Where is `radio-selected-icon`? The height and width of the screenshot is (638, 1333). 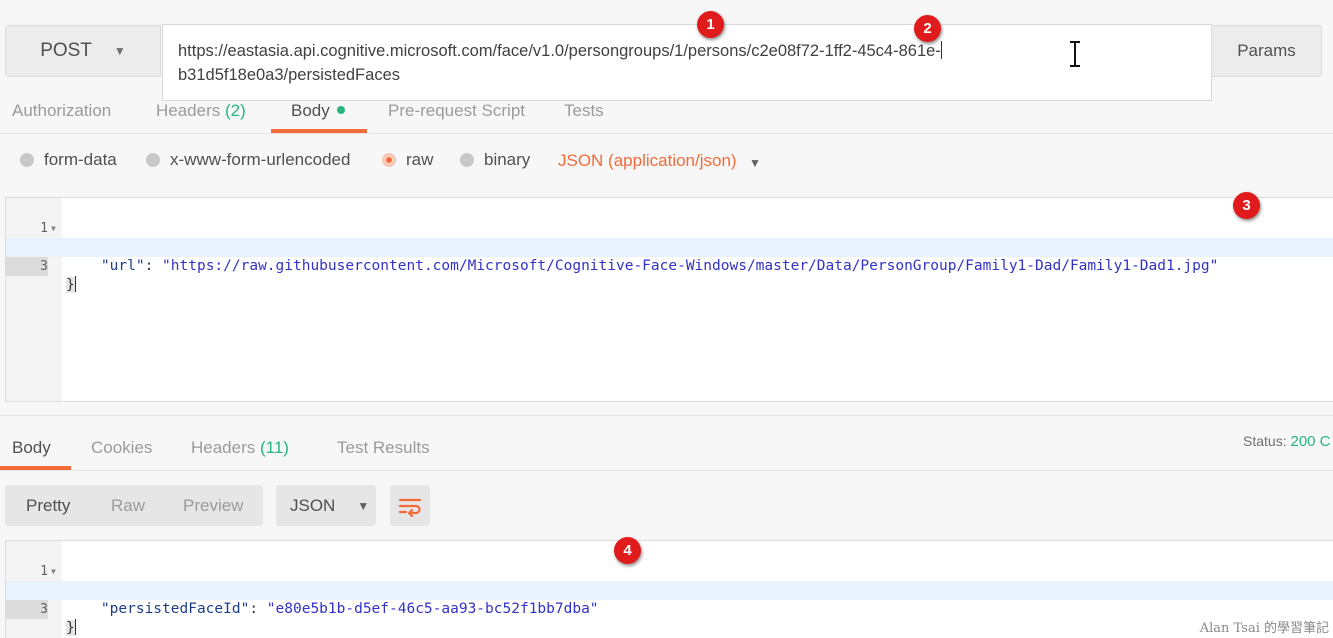
radio-selected-icon is located at coordinates (389, 160).